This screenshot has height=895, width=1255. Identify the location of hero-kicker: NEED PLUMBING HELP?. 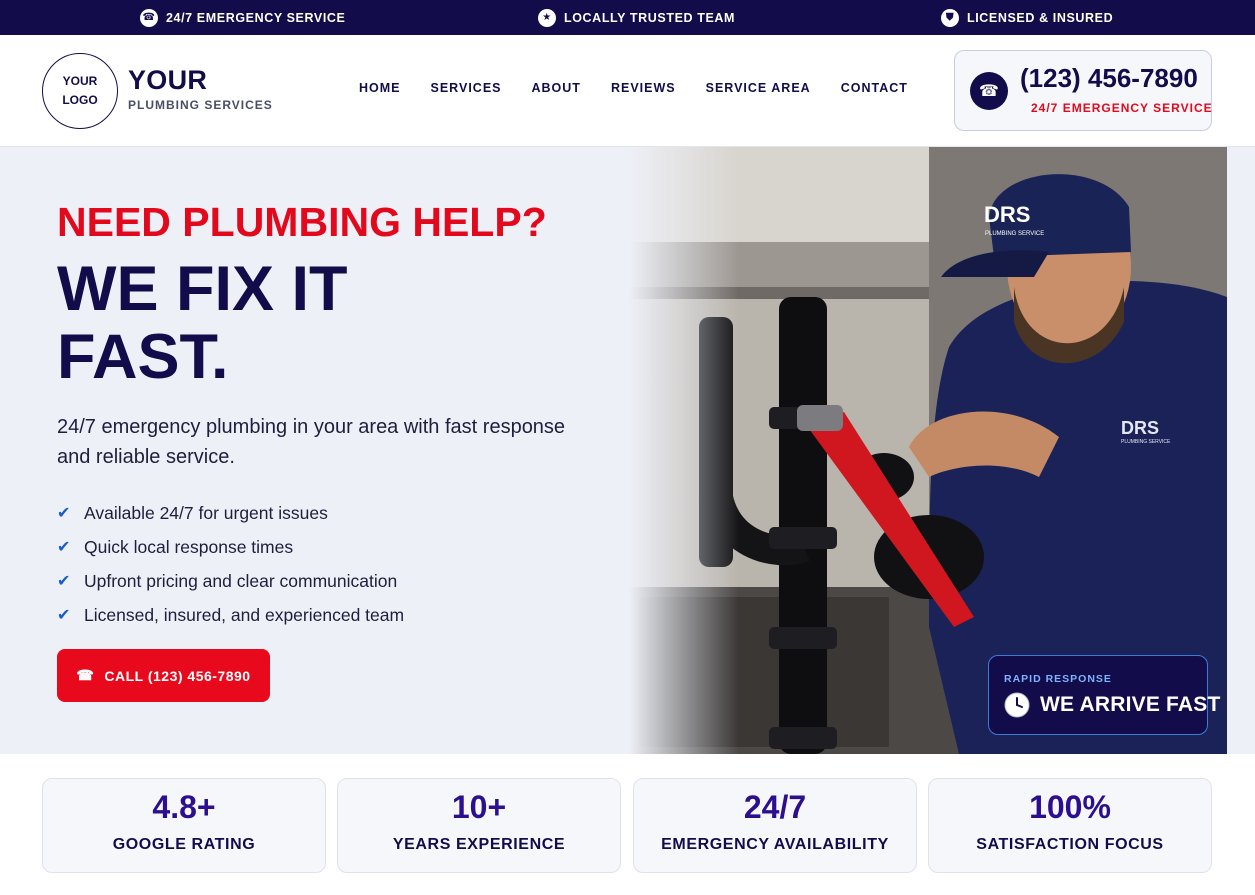
(302, 222).